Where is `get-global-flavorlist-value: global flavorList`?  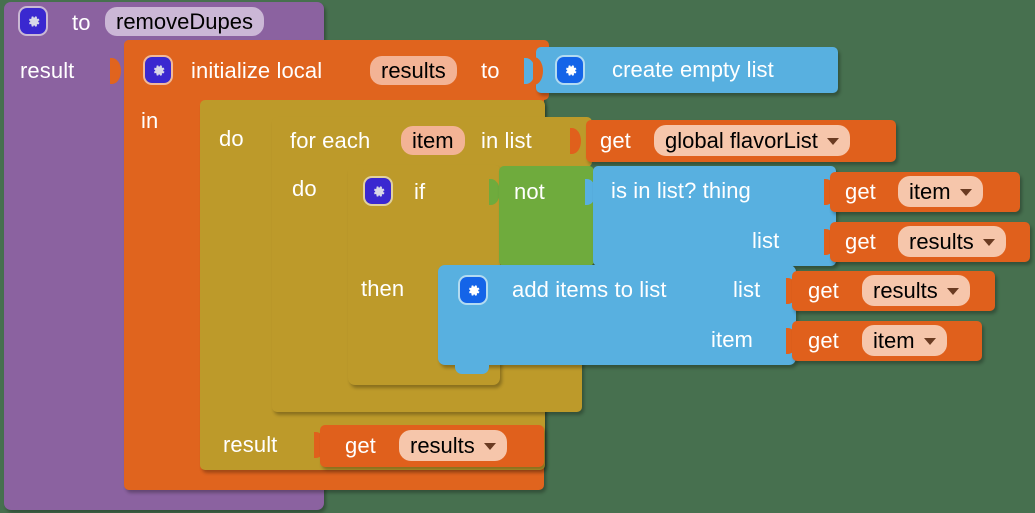
get-global-flavorlist-value: global flavorList is located at coordinates (741, 140).